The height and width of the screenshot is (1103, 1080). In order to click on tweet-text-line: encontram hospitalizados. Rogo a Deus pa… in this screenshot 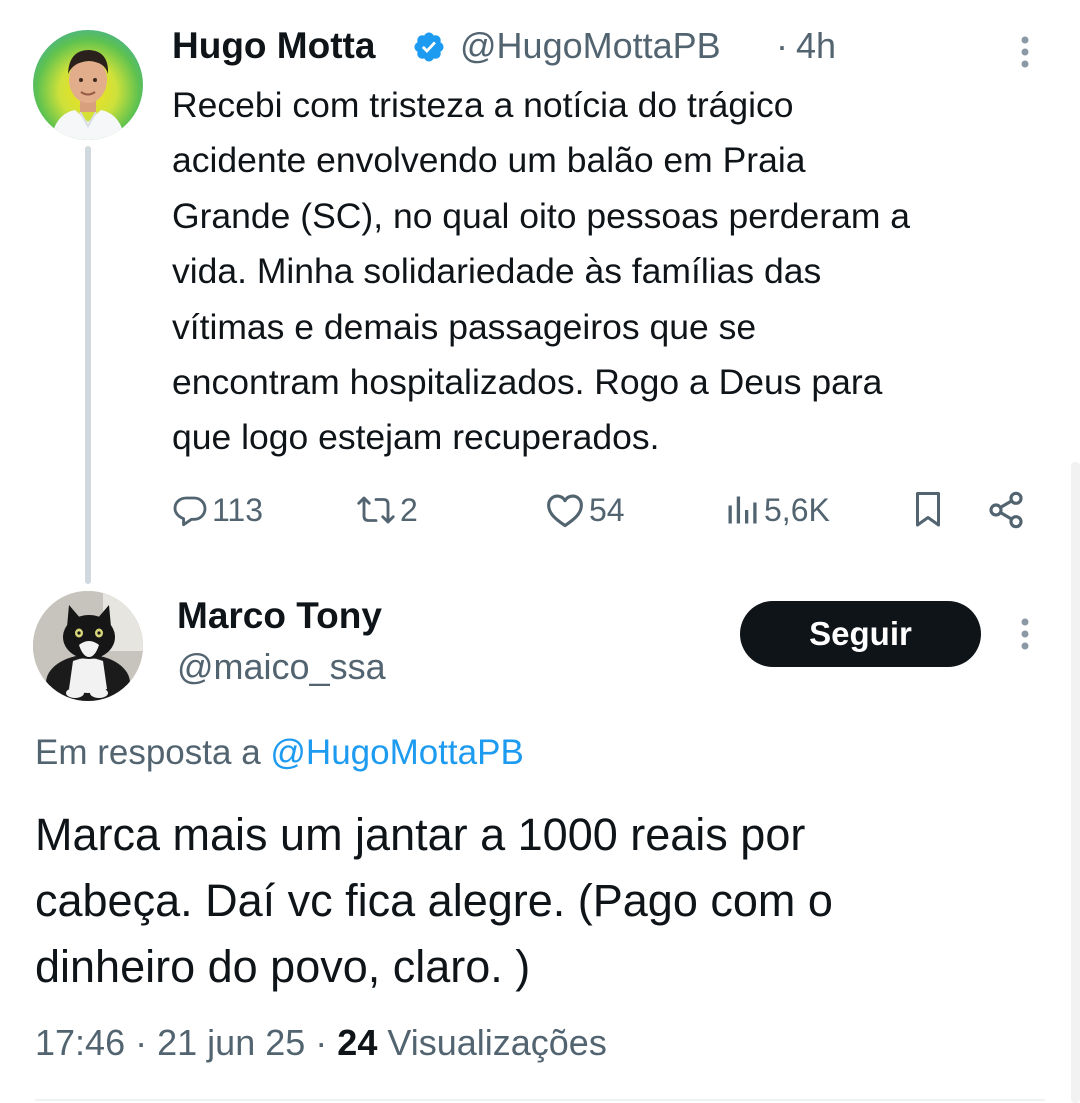, I will do `click(527, 382)`.